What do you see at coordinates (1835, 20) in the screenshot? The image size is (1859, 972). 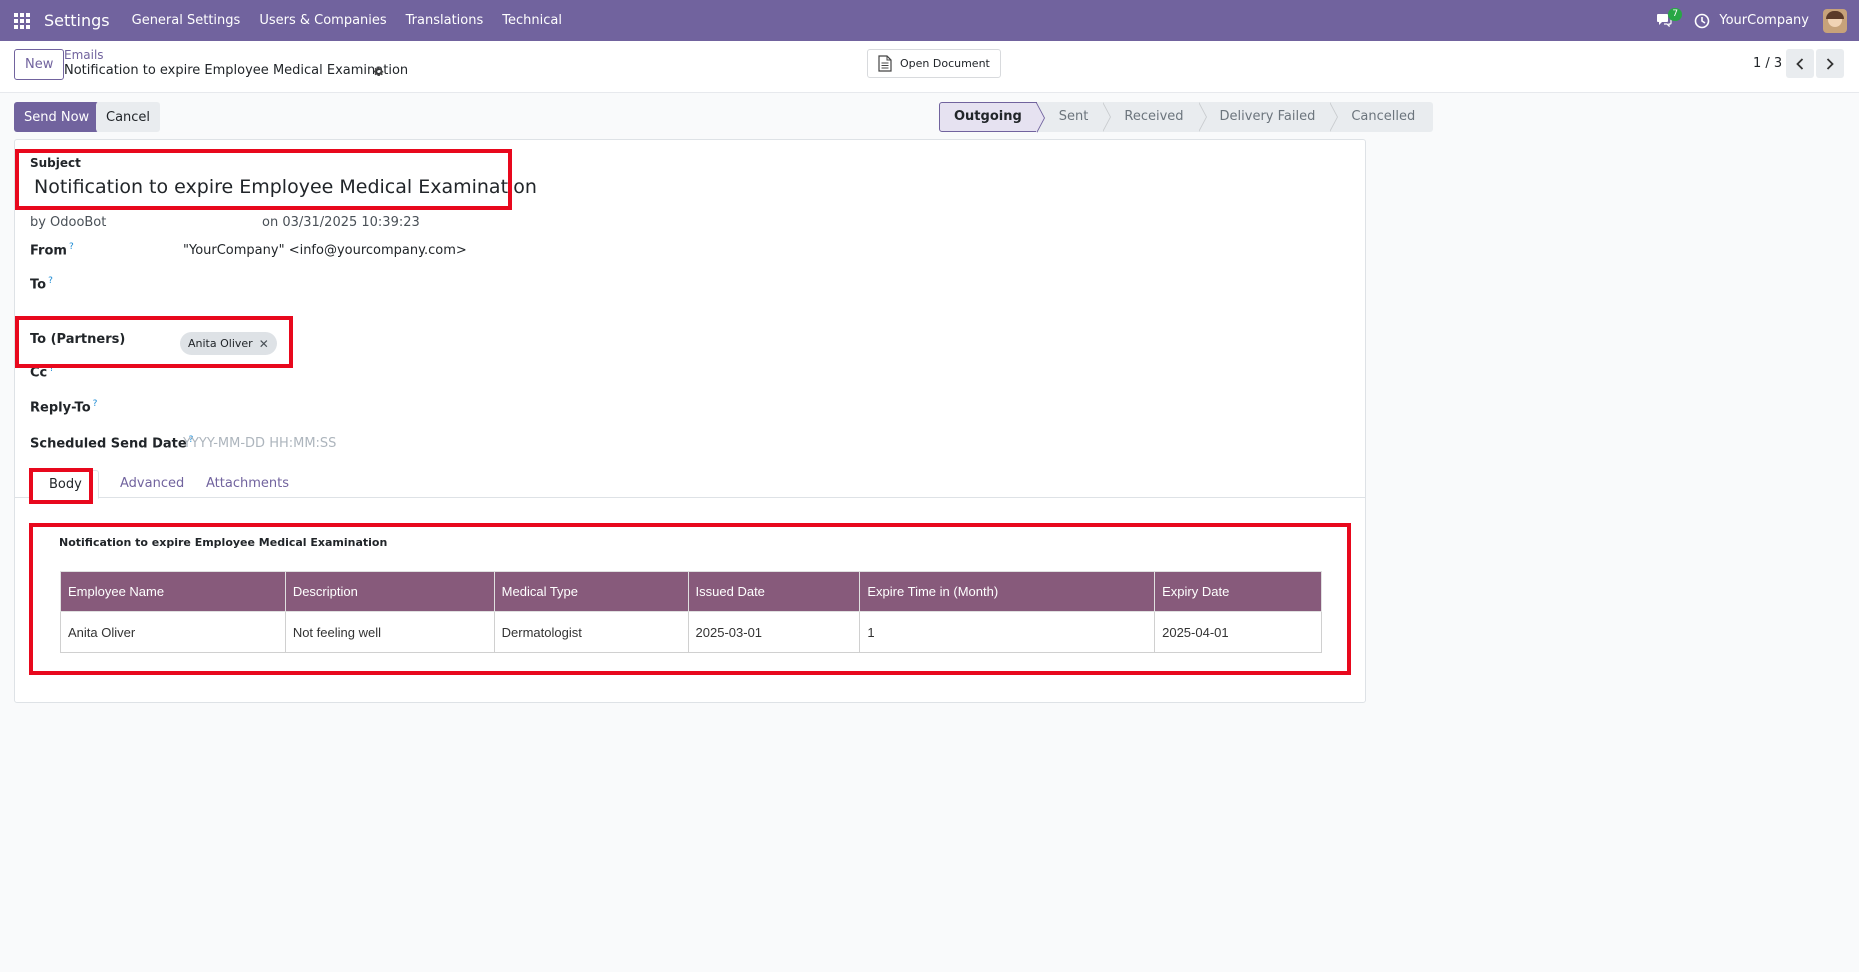 I see `user-avatar` at bounding box center [1835, 20].